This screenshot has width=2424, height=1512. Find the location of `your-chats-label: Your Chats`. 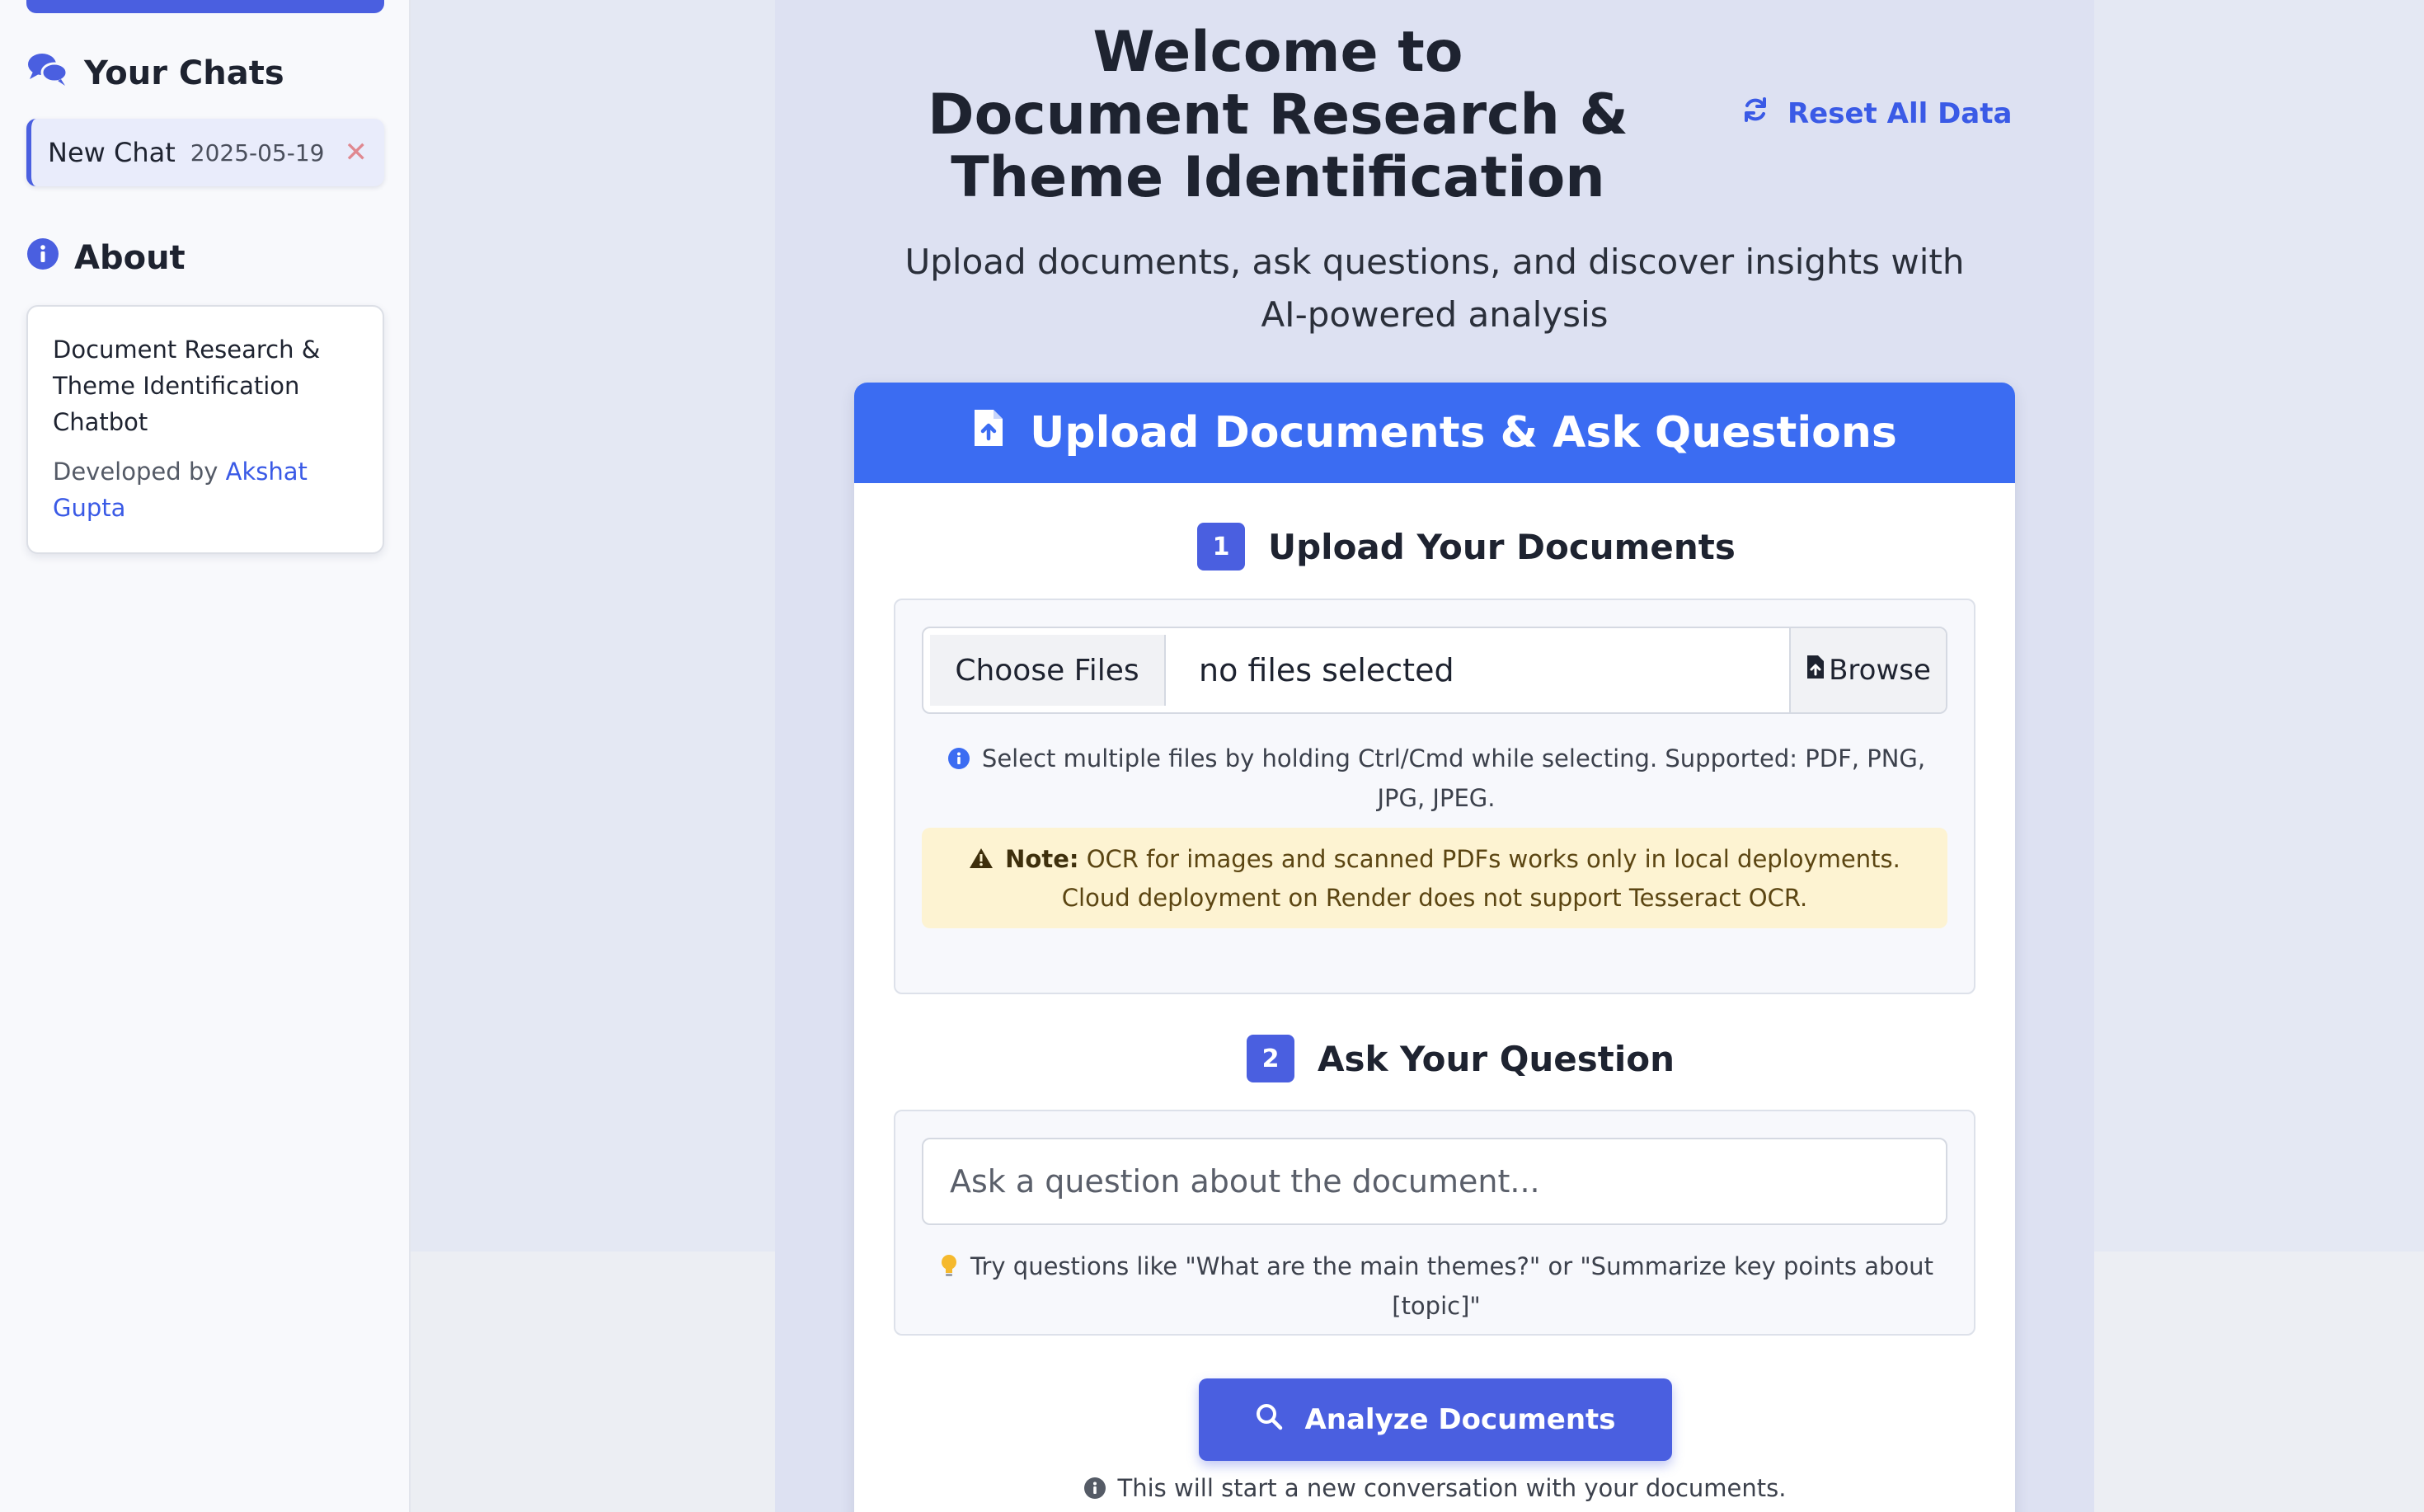

your-chats-label: Your Chats is located at coordinates (184, 73).